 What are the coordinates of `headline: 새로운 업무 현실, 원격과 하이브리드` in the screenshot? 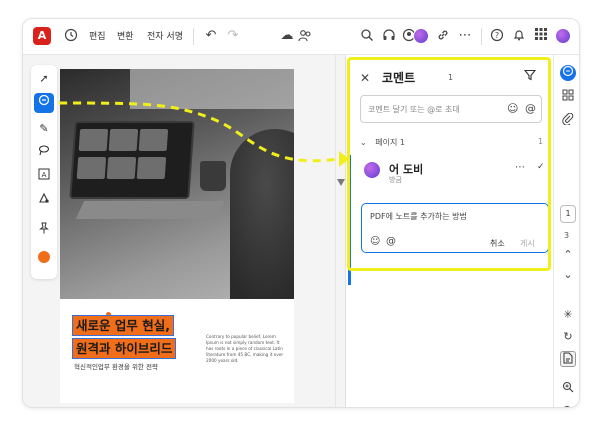 It's located at (132, 338).